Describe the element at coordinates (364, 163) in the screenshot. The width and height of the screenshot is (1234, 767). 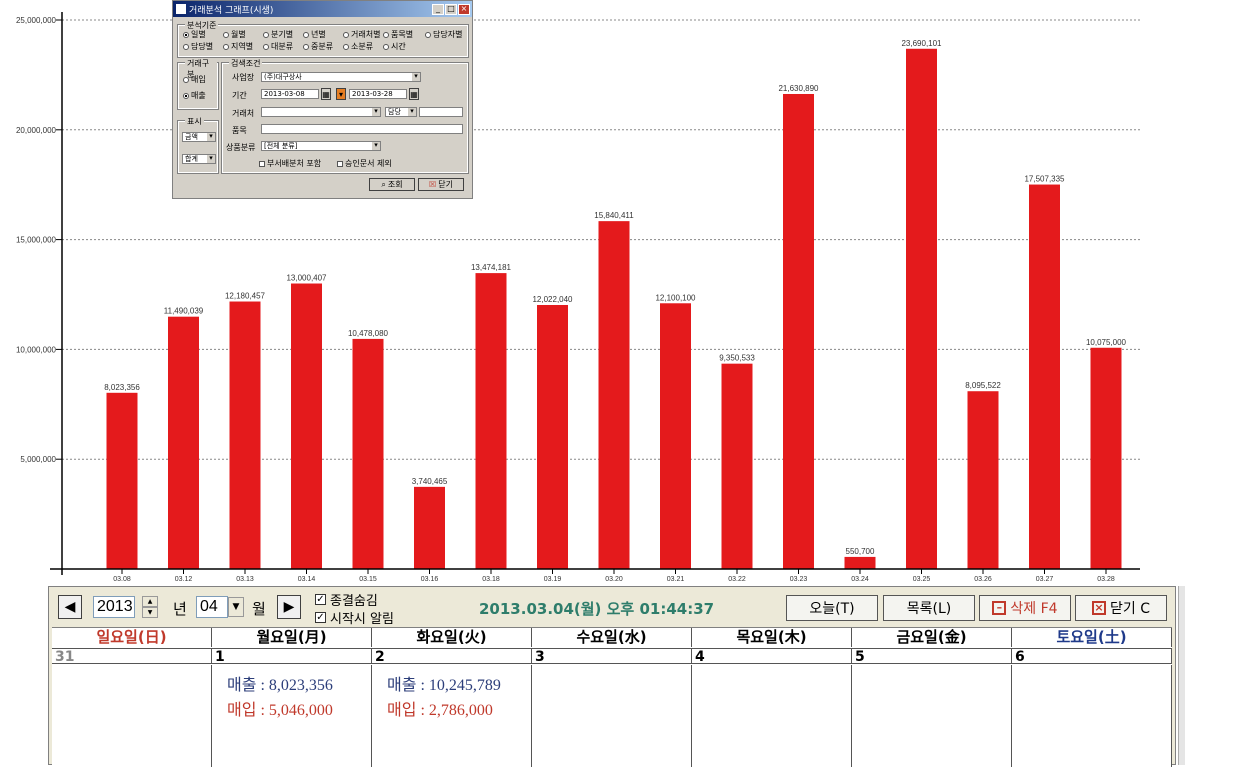
I see `exclude-approved-checkbox: 승인문서 제외` at that location.